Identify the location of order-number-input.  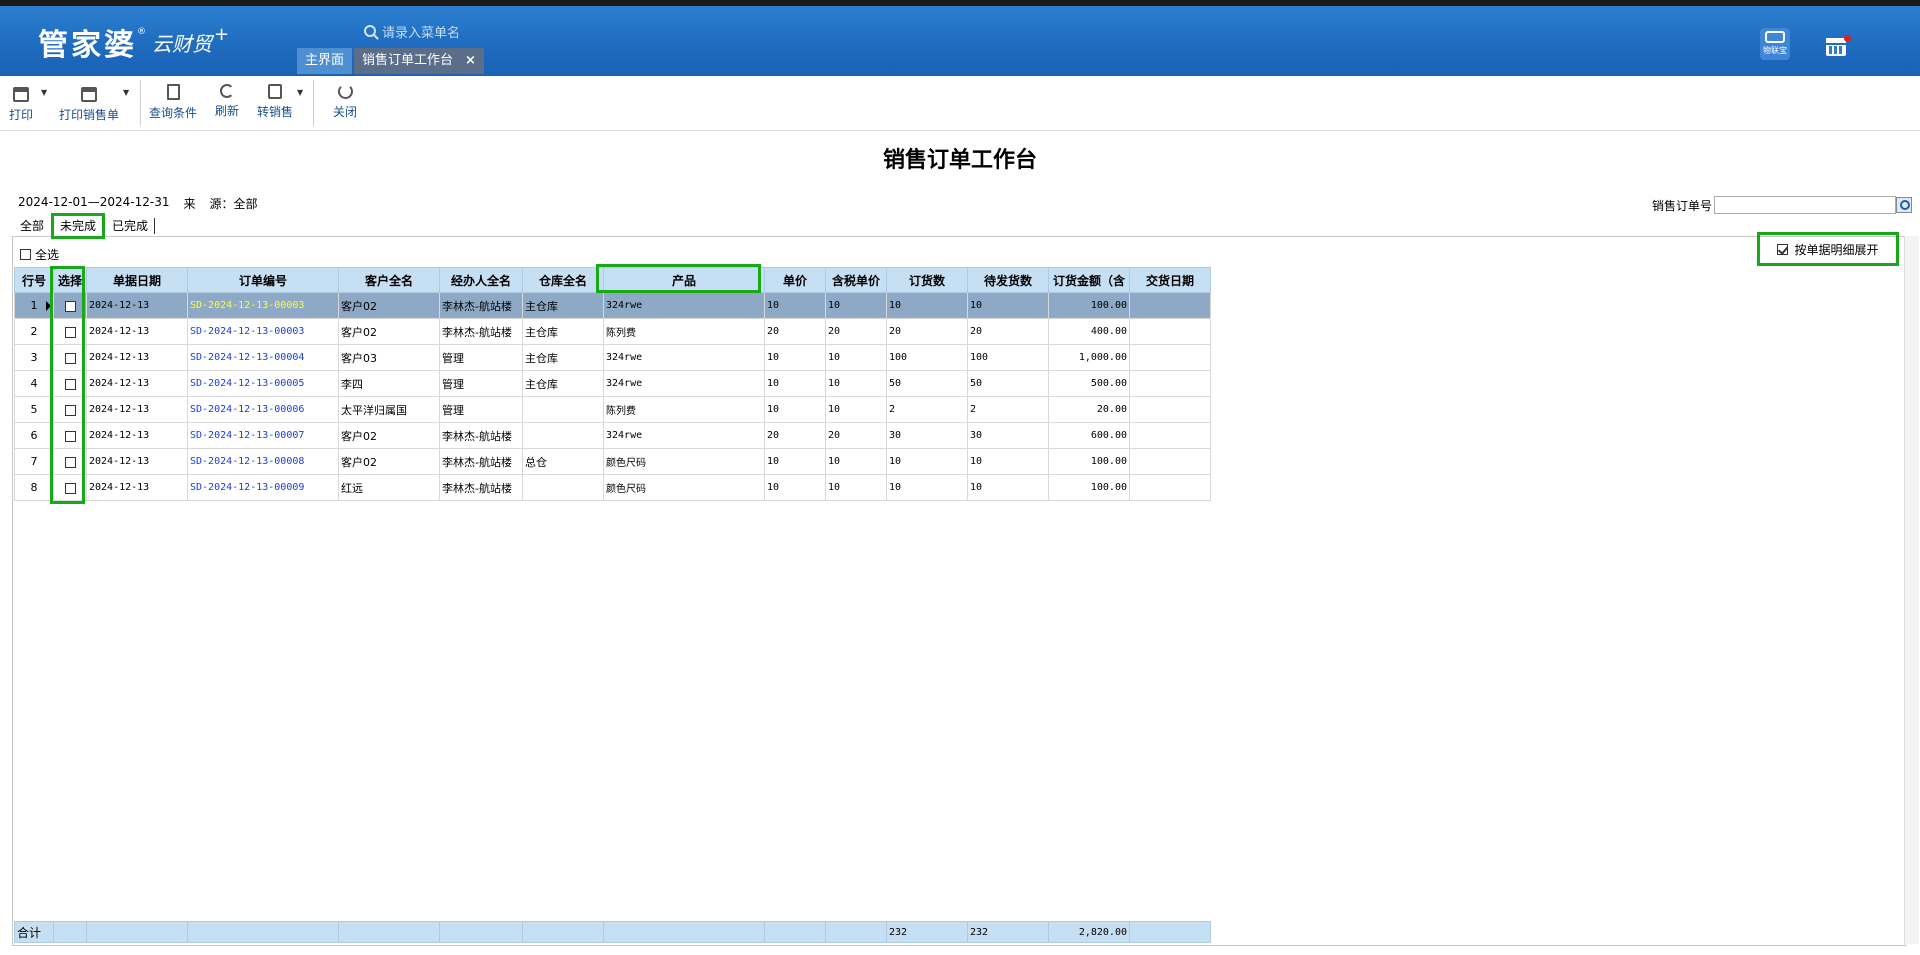
(1805, 205).